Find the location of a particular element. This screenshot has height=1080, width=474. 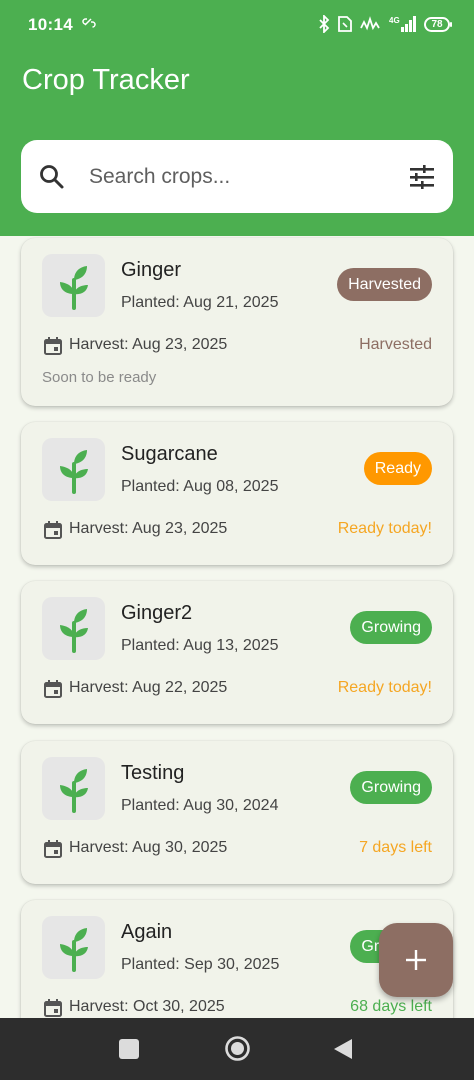

link-icon is located at coordinates (89, 23).